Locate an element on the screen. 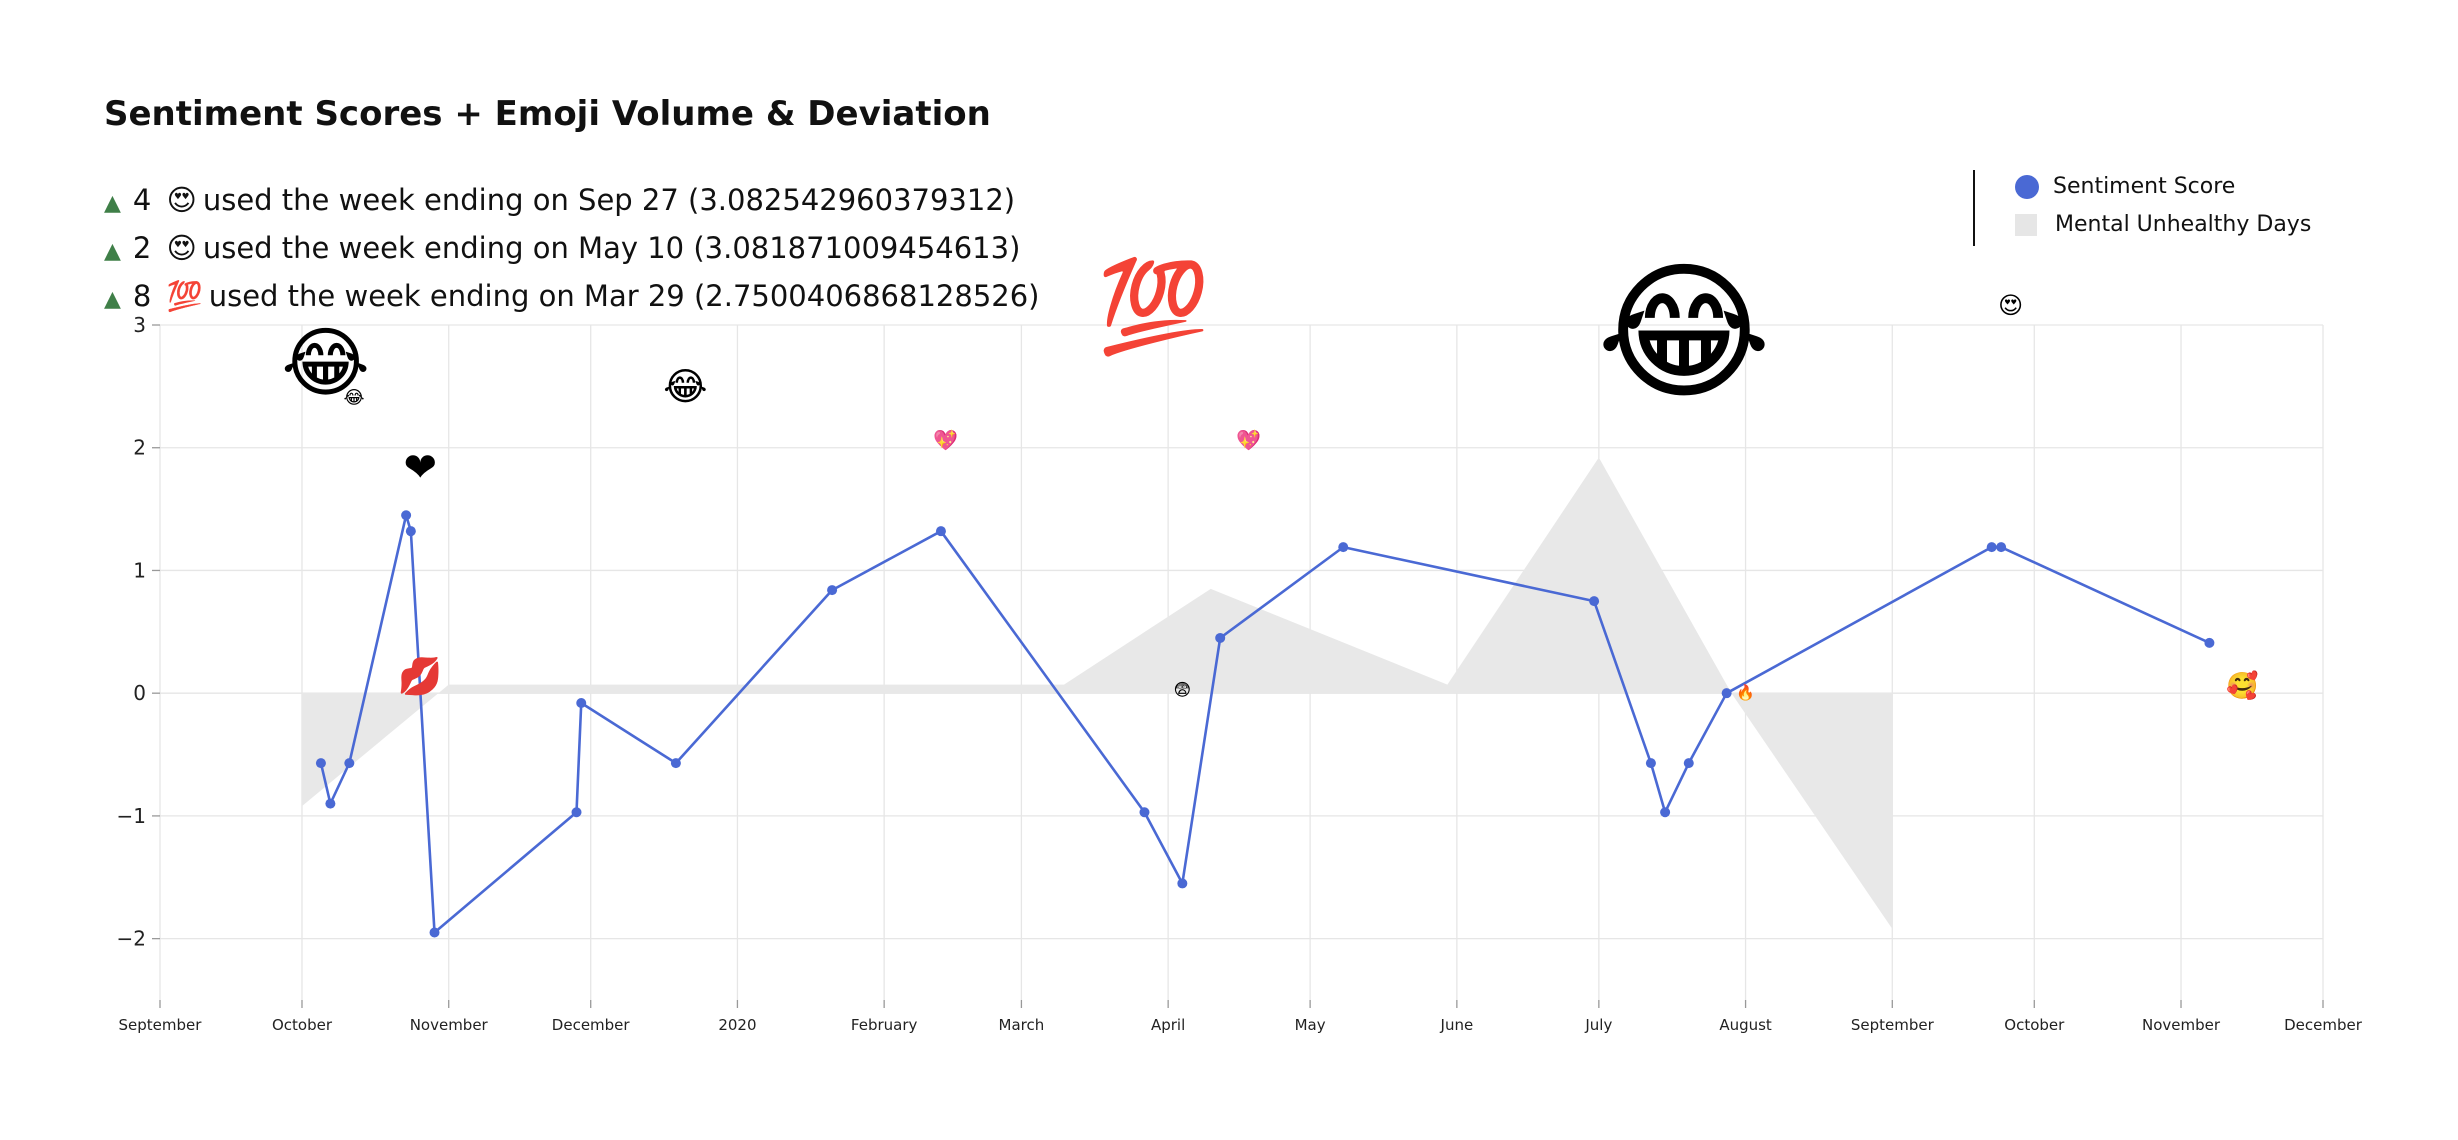  emoji-marker: 💋 is located at coordinates (420, 676).